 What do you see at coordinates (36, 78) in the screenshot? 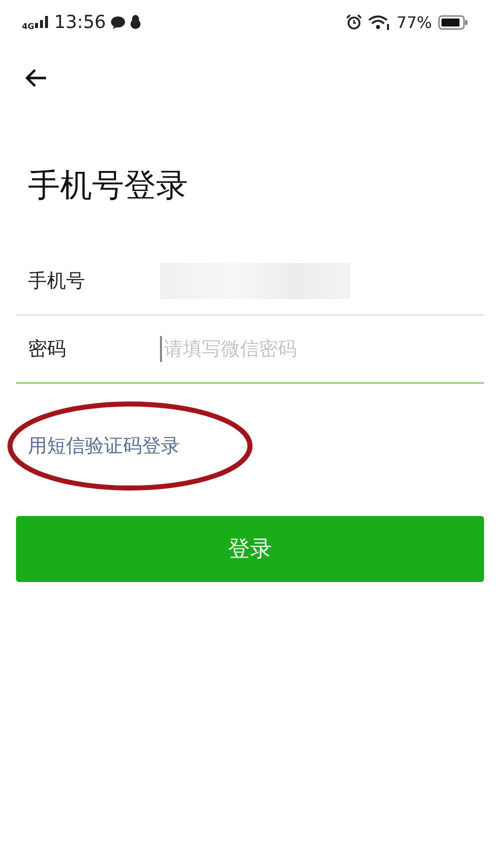
I see `back-arrow-icon` at bounding box center [36, 78].